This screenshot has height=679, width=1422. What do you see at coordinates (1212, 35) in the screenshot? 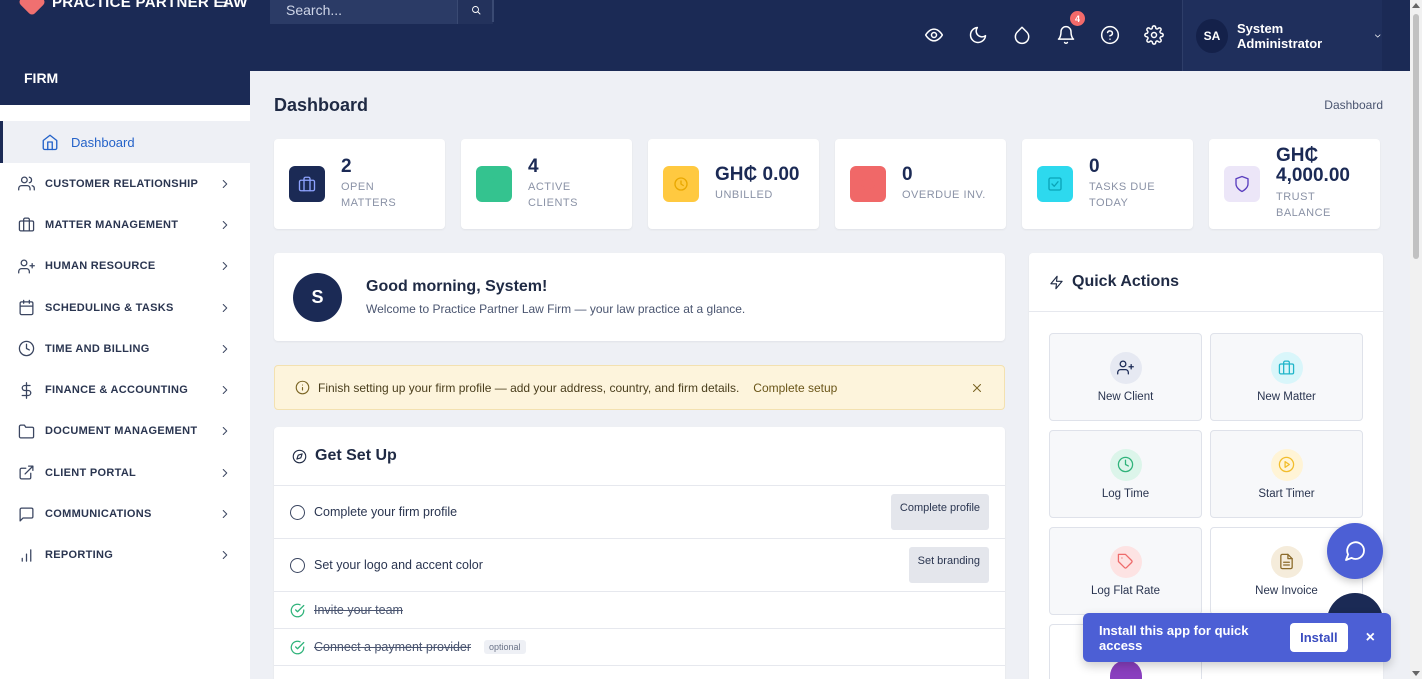
I see `user-avatar: SA` at bounding box center [1212, 35].